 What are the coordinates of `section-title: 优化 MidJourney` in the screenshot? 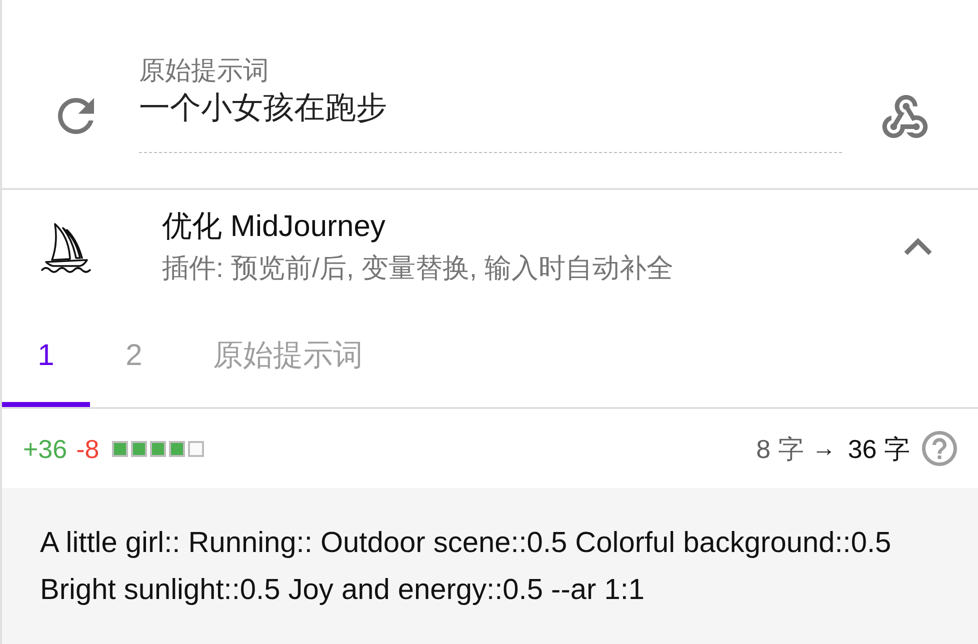 It's located at (274, 226).